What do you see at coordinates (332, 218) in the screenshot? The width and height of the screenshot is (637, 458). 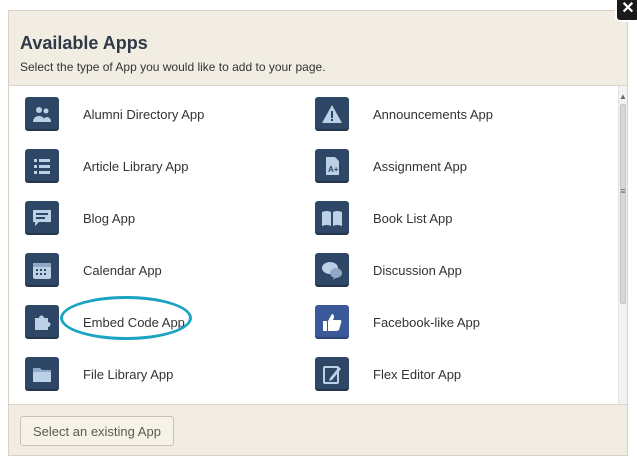 I see `open-book-icon` at bounding box center [332, 218].